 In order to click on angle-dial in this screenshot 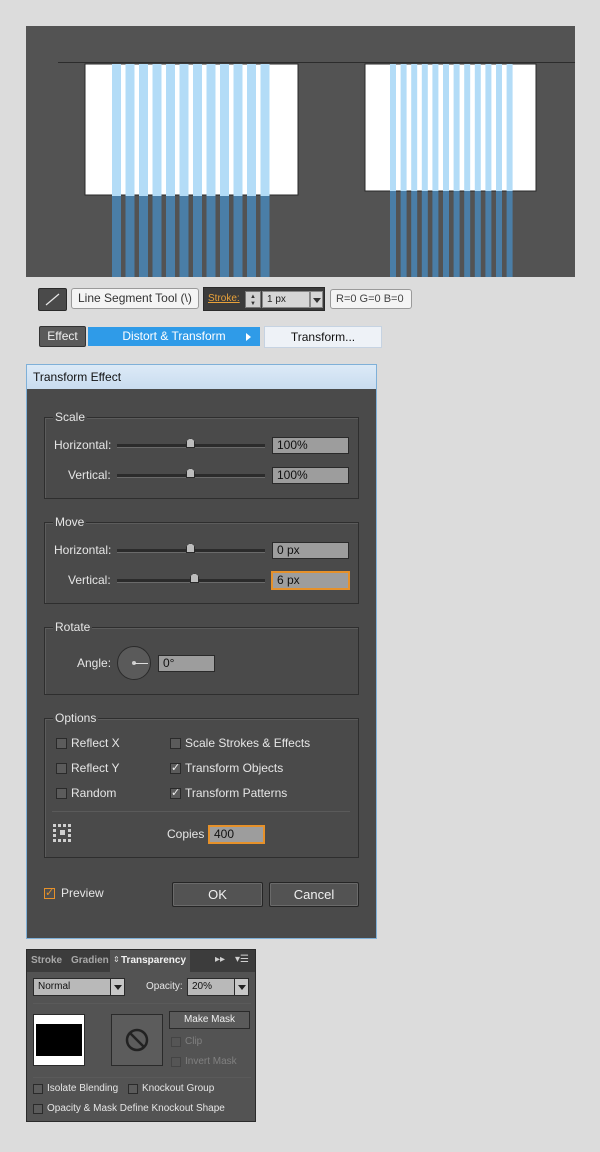, I will do `click(134, 663)`.